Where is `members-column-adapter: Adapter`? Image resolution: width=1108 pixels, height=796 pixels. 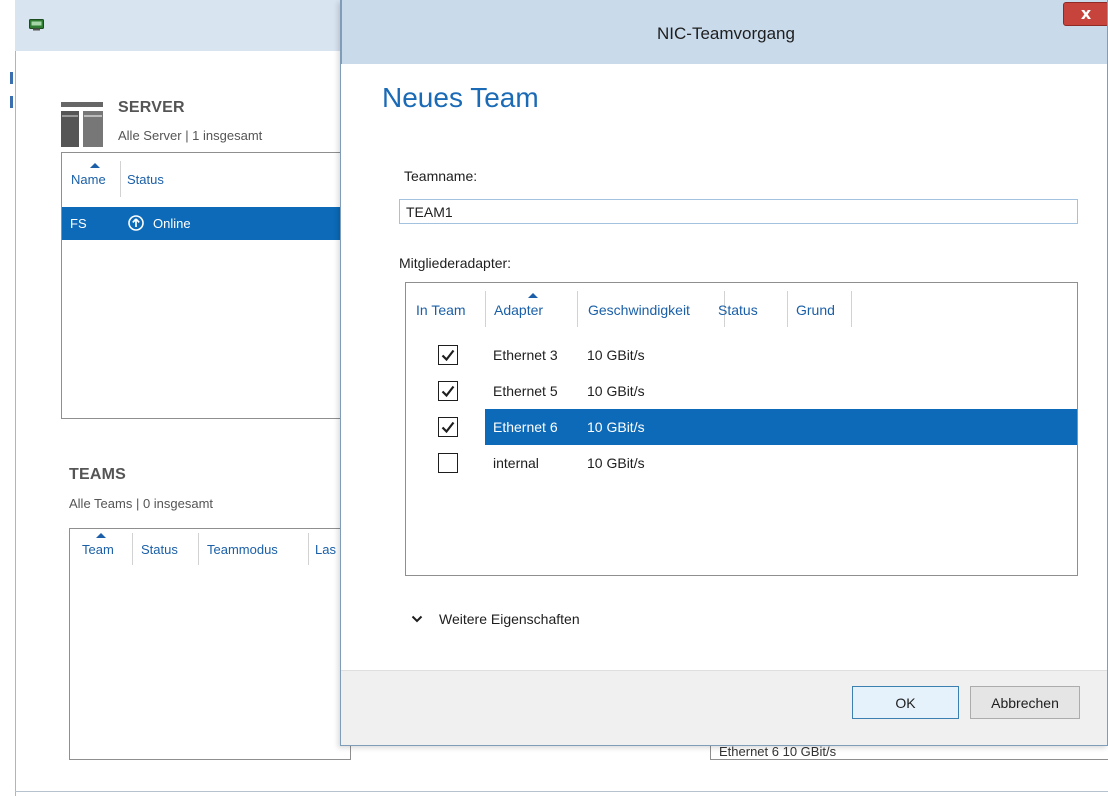 members-column-adapter: Adapter is located at coordinates (518, 310).